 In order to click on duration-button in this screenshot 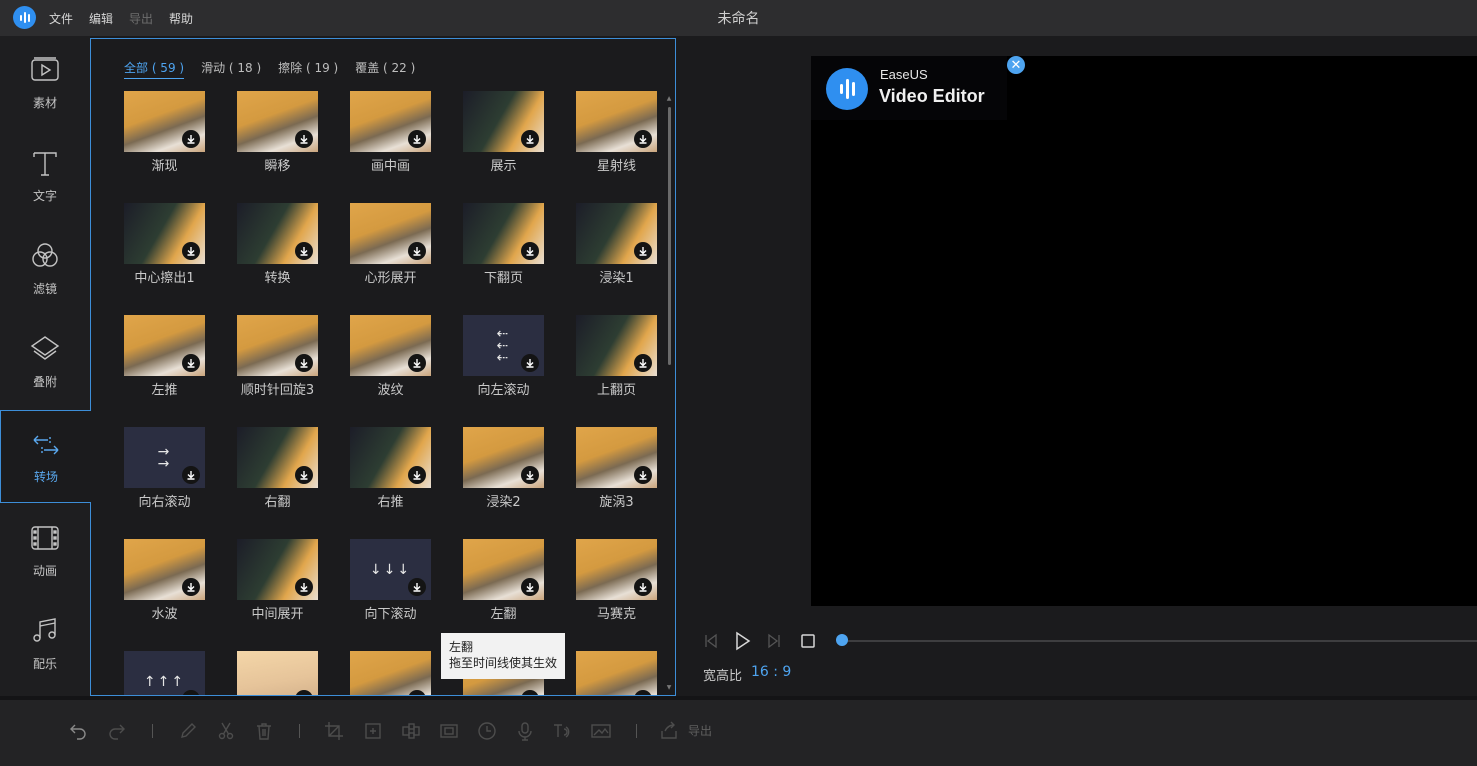, I will do `click(487, 731)`.